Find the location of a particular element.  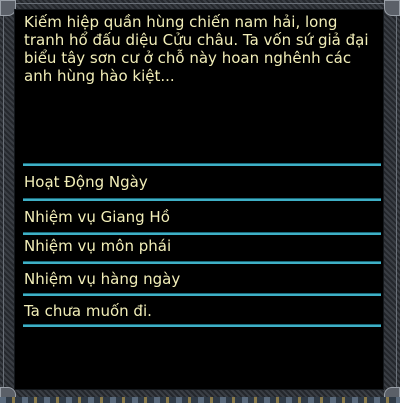

hud-bottom-strip is located at coordinates (200, 400).